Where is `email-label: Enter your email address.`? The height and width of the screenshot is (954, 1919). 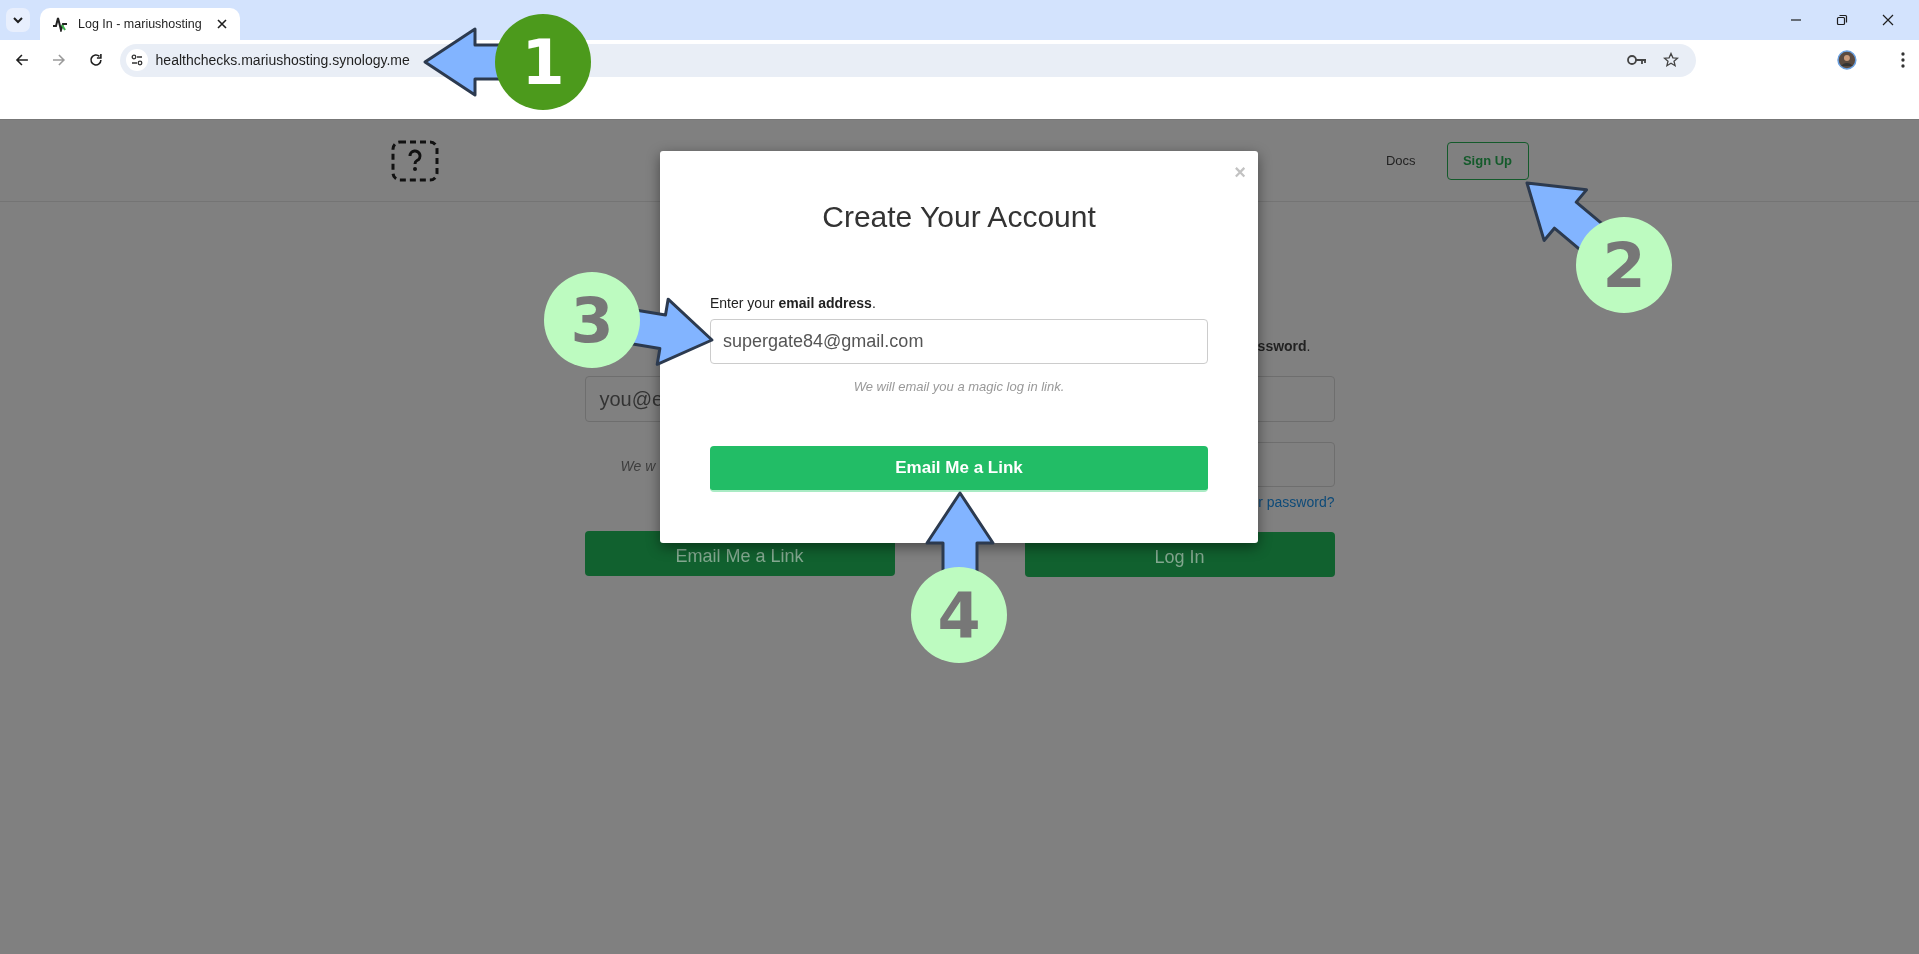 email-label: Enter your email address. is located at coordinates (793, 303).